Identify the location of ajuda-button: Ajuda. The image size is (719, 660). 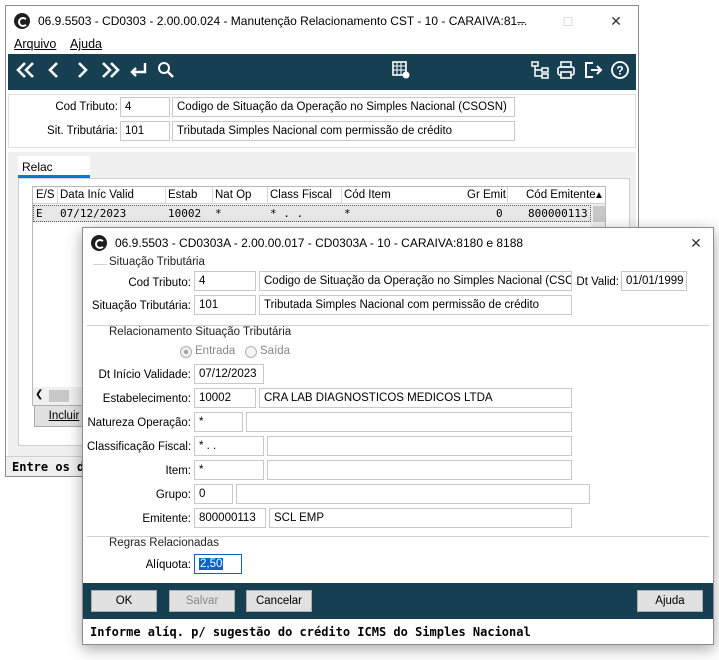
(670, 601).